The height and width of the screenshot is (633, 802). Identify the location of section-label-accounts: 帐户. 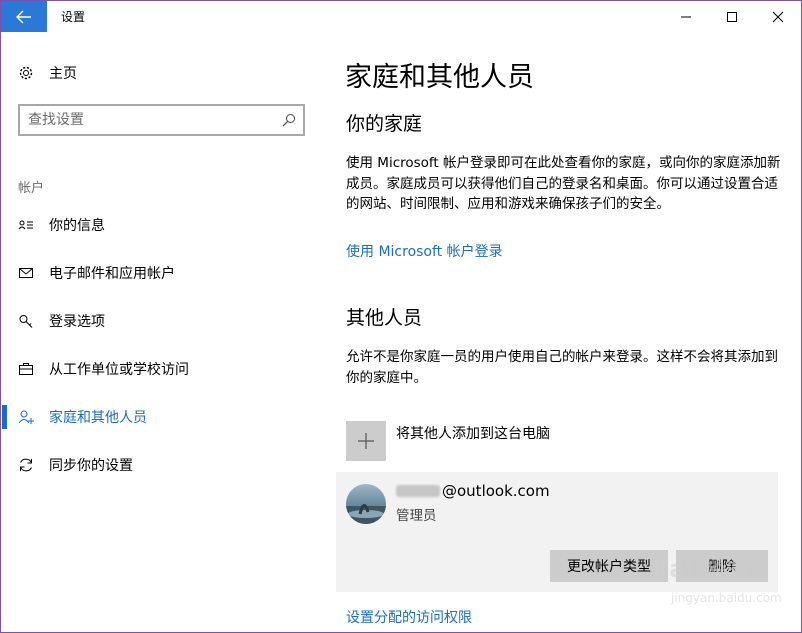
(31, 188).